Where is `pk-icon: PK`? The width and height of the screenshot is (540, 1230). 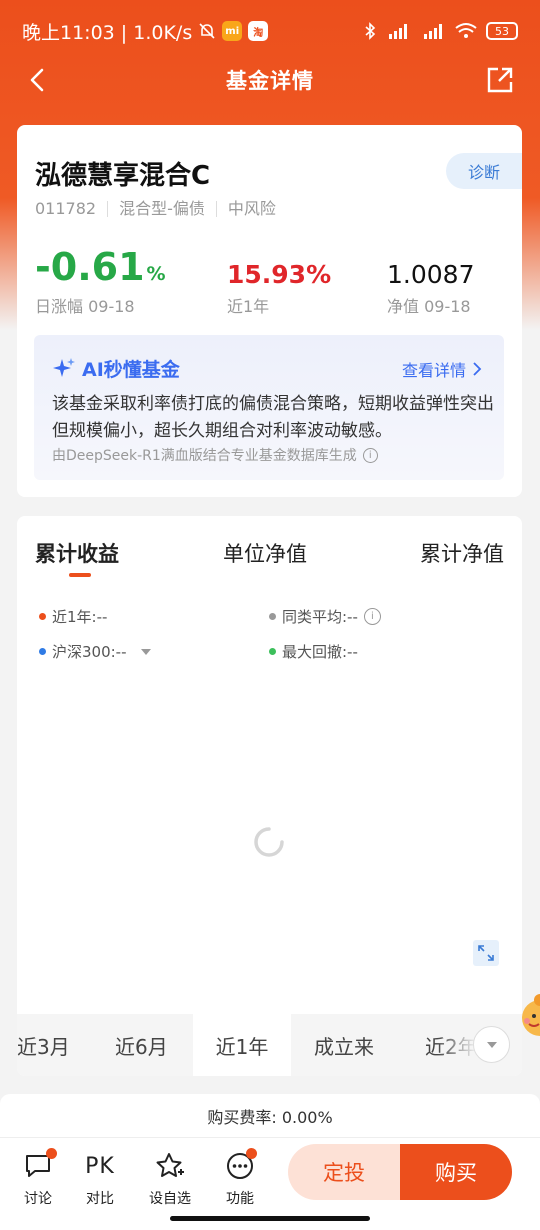 pk-icon: PK is located at coordinates (100, 1166).